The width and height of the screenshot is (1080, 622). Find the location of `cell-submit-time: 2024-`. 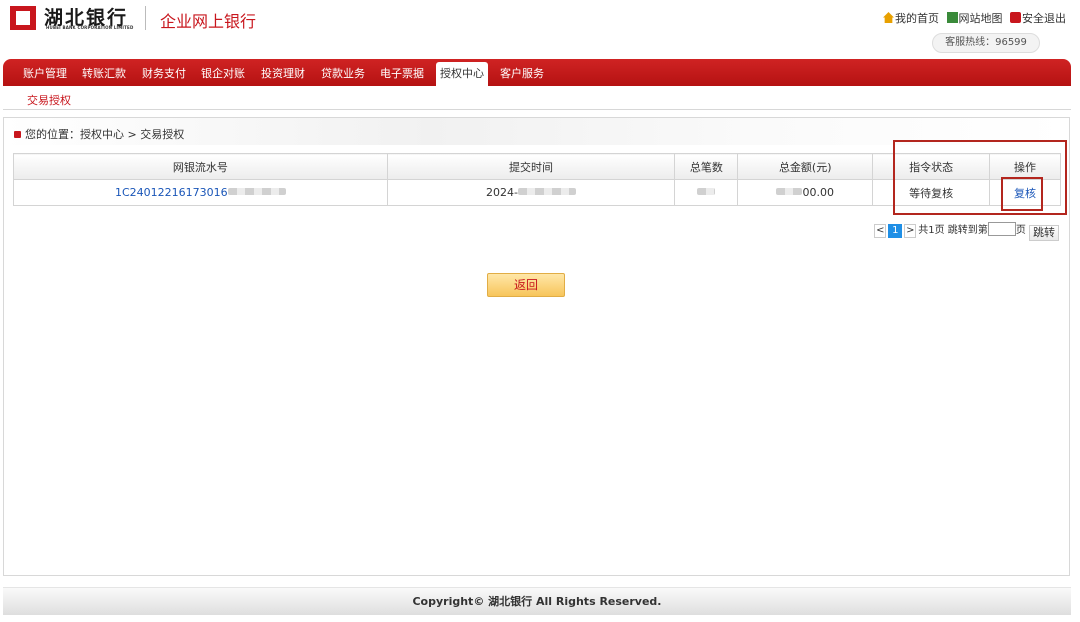

cell-submit-time: 2024- is located at coordinates (531, 192).